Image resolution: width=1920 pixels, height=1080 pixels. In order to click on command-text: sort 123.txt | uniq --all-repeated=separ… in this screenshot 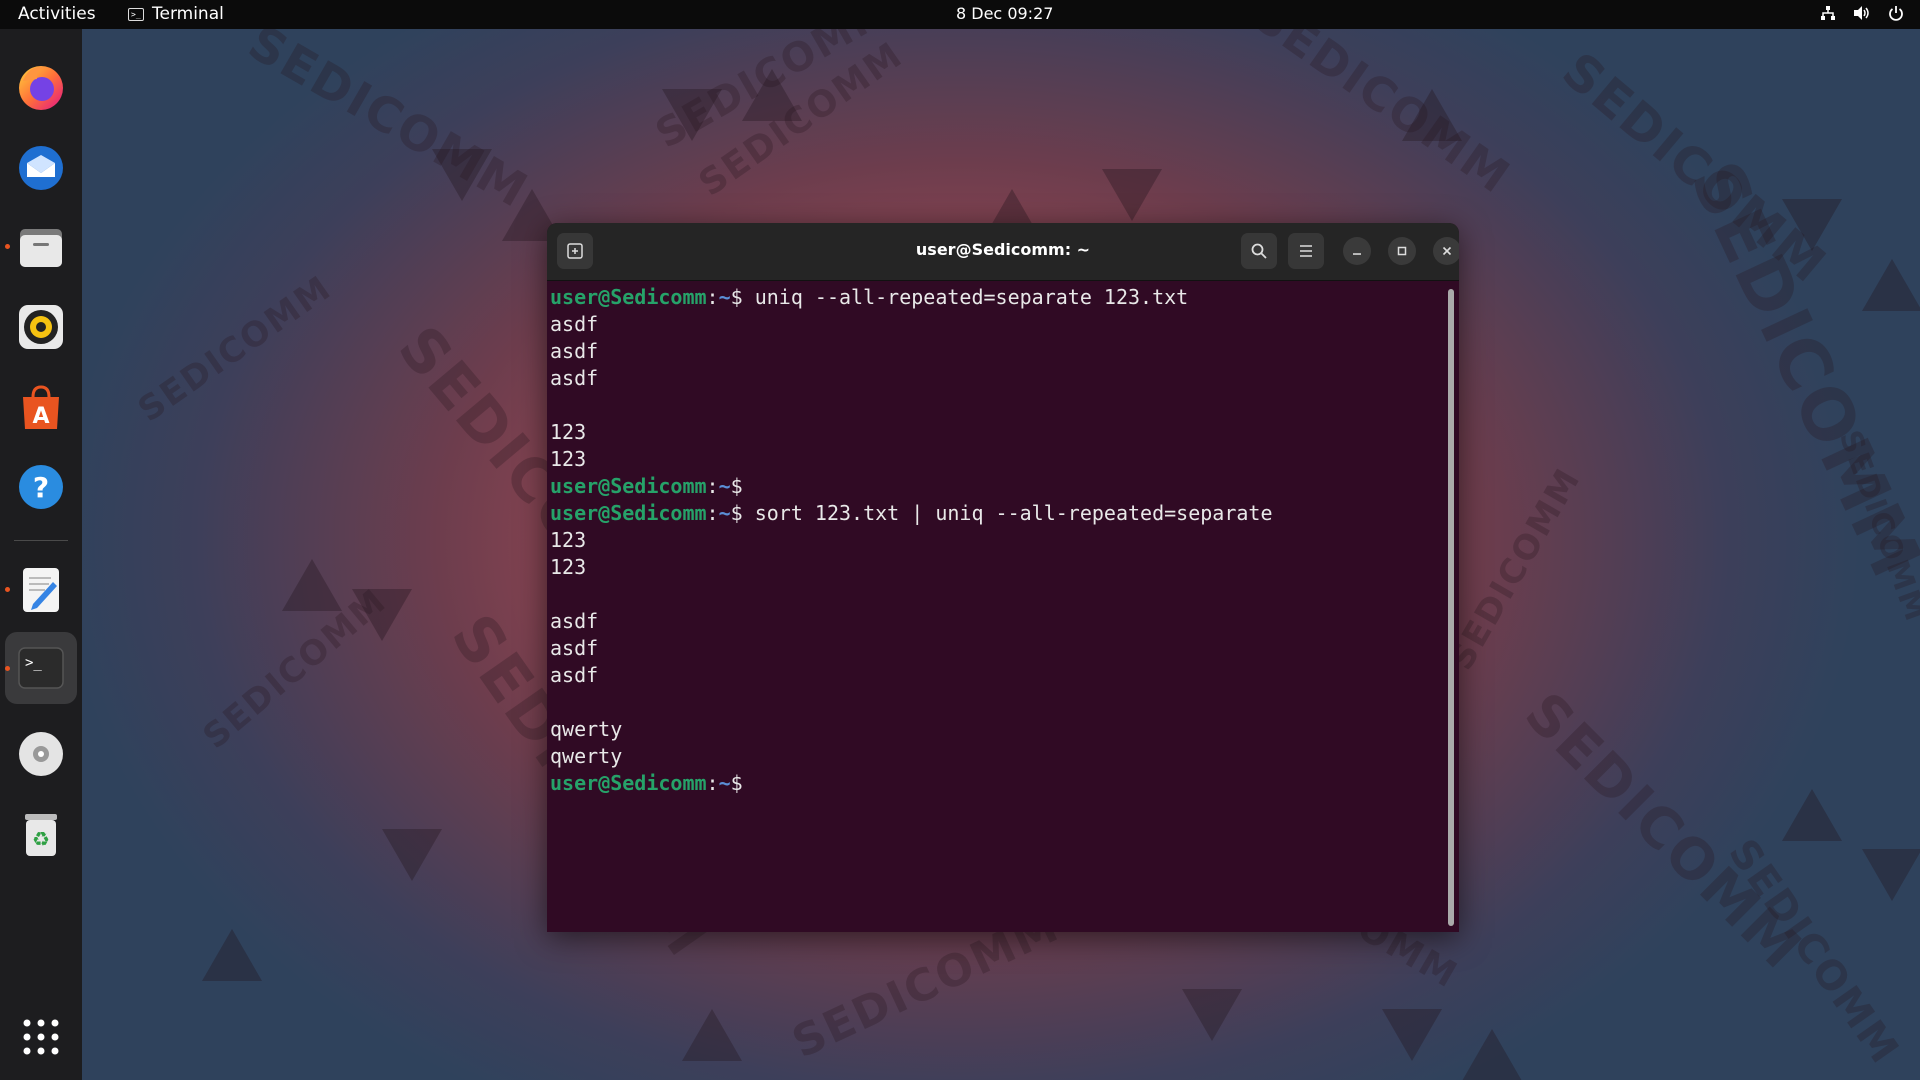, I will do `click(1007, 513)`.